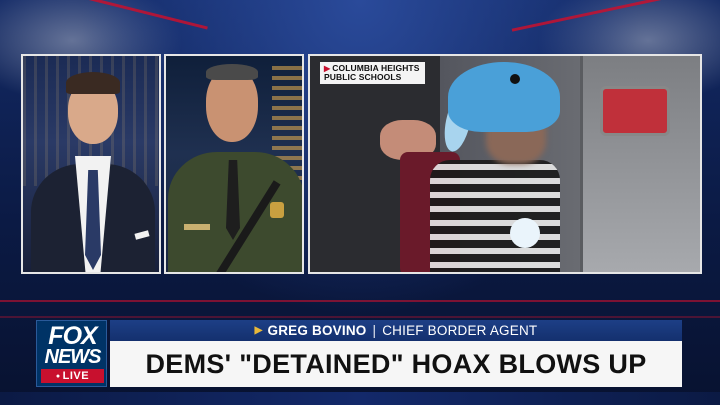 The image size is (720, 405). Describe the element at coordinates (460, 330) in the screenshot. I see `guest-title: CHIEF BORDER AGENT` at that location.